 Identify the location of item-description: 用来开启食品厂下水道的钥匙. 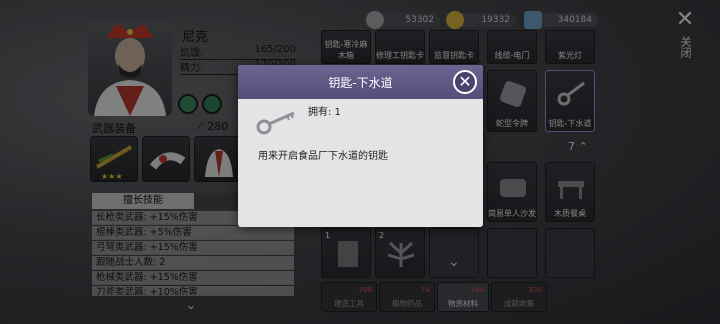
(323, 156).